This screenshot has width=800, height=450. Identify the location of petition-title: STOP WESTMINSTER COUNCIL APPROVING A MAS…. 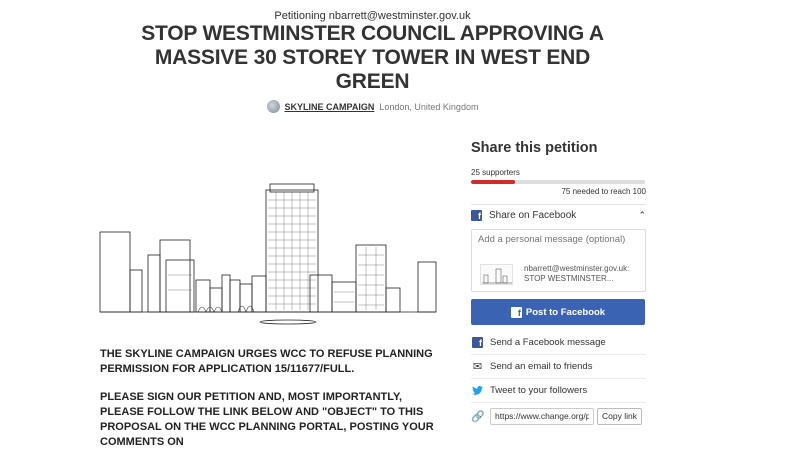
(372, 57).